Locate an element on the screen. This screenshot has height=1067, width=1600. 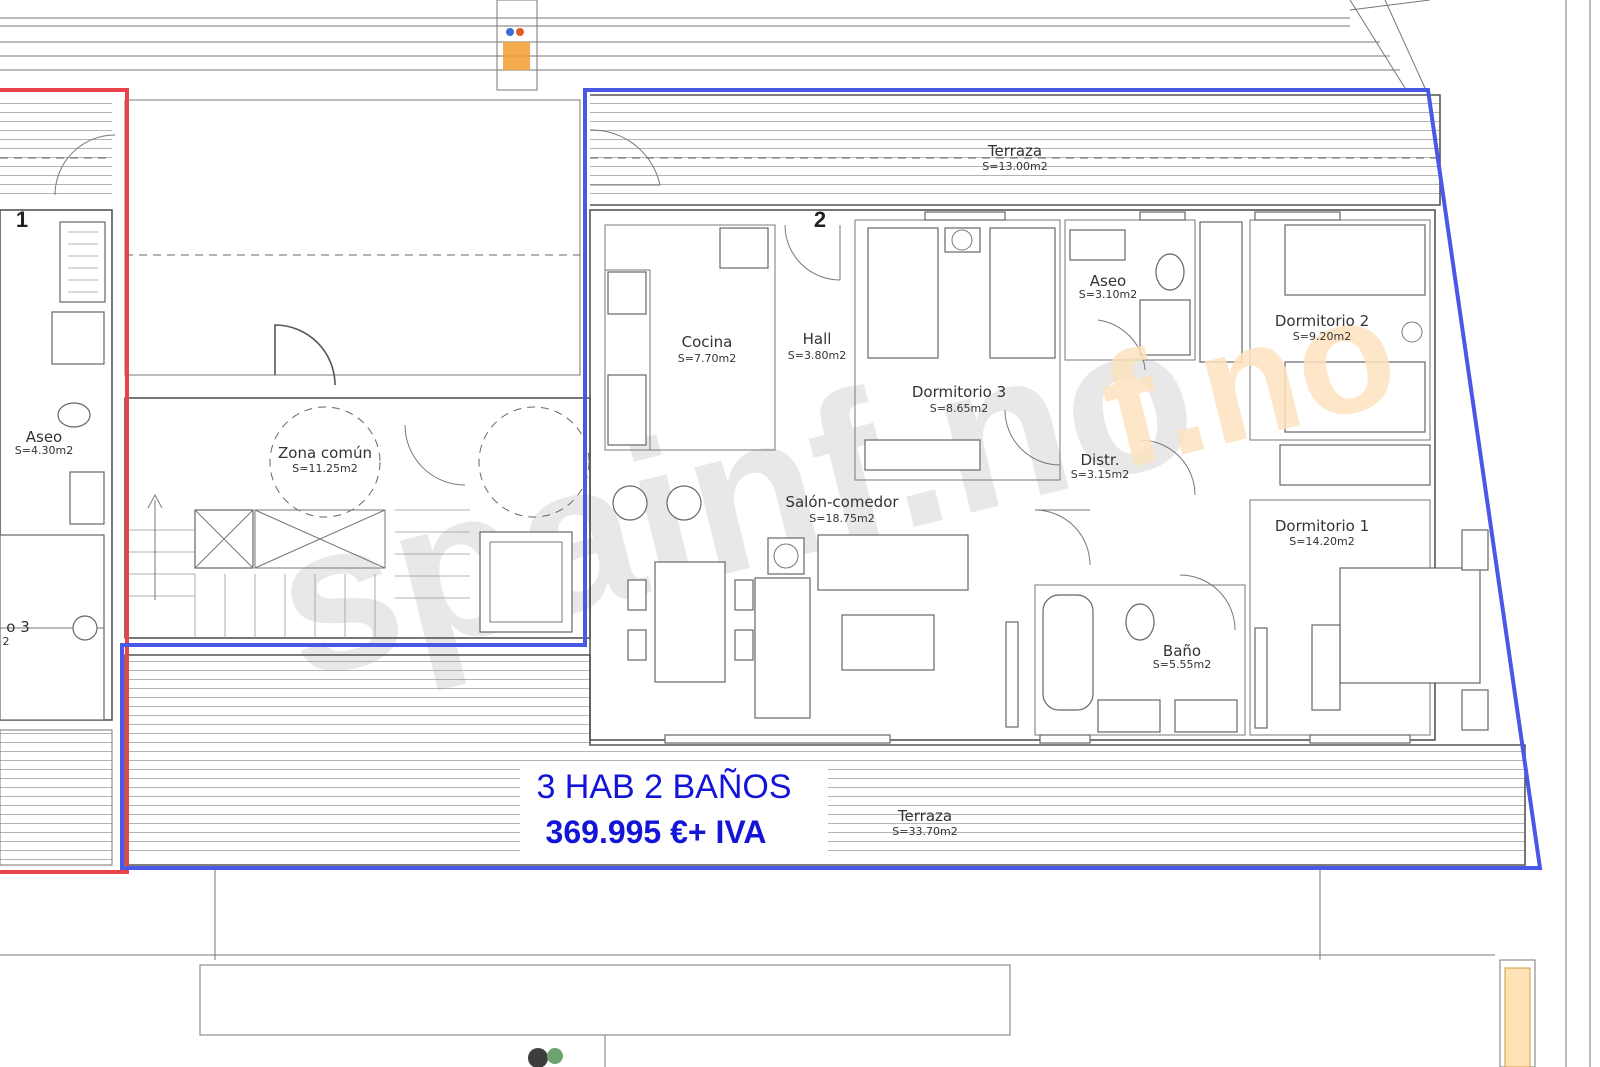
unit-number-left: 1 is located at coordinates (22, 219).